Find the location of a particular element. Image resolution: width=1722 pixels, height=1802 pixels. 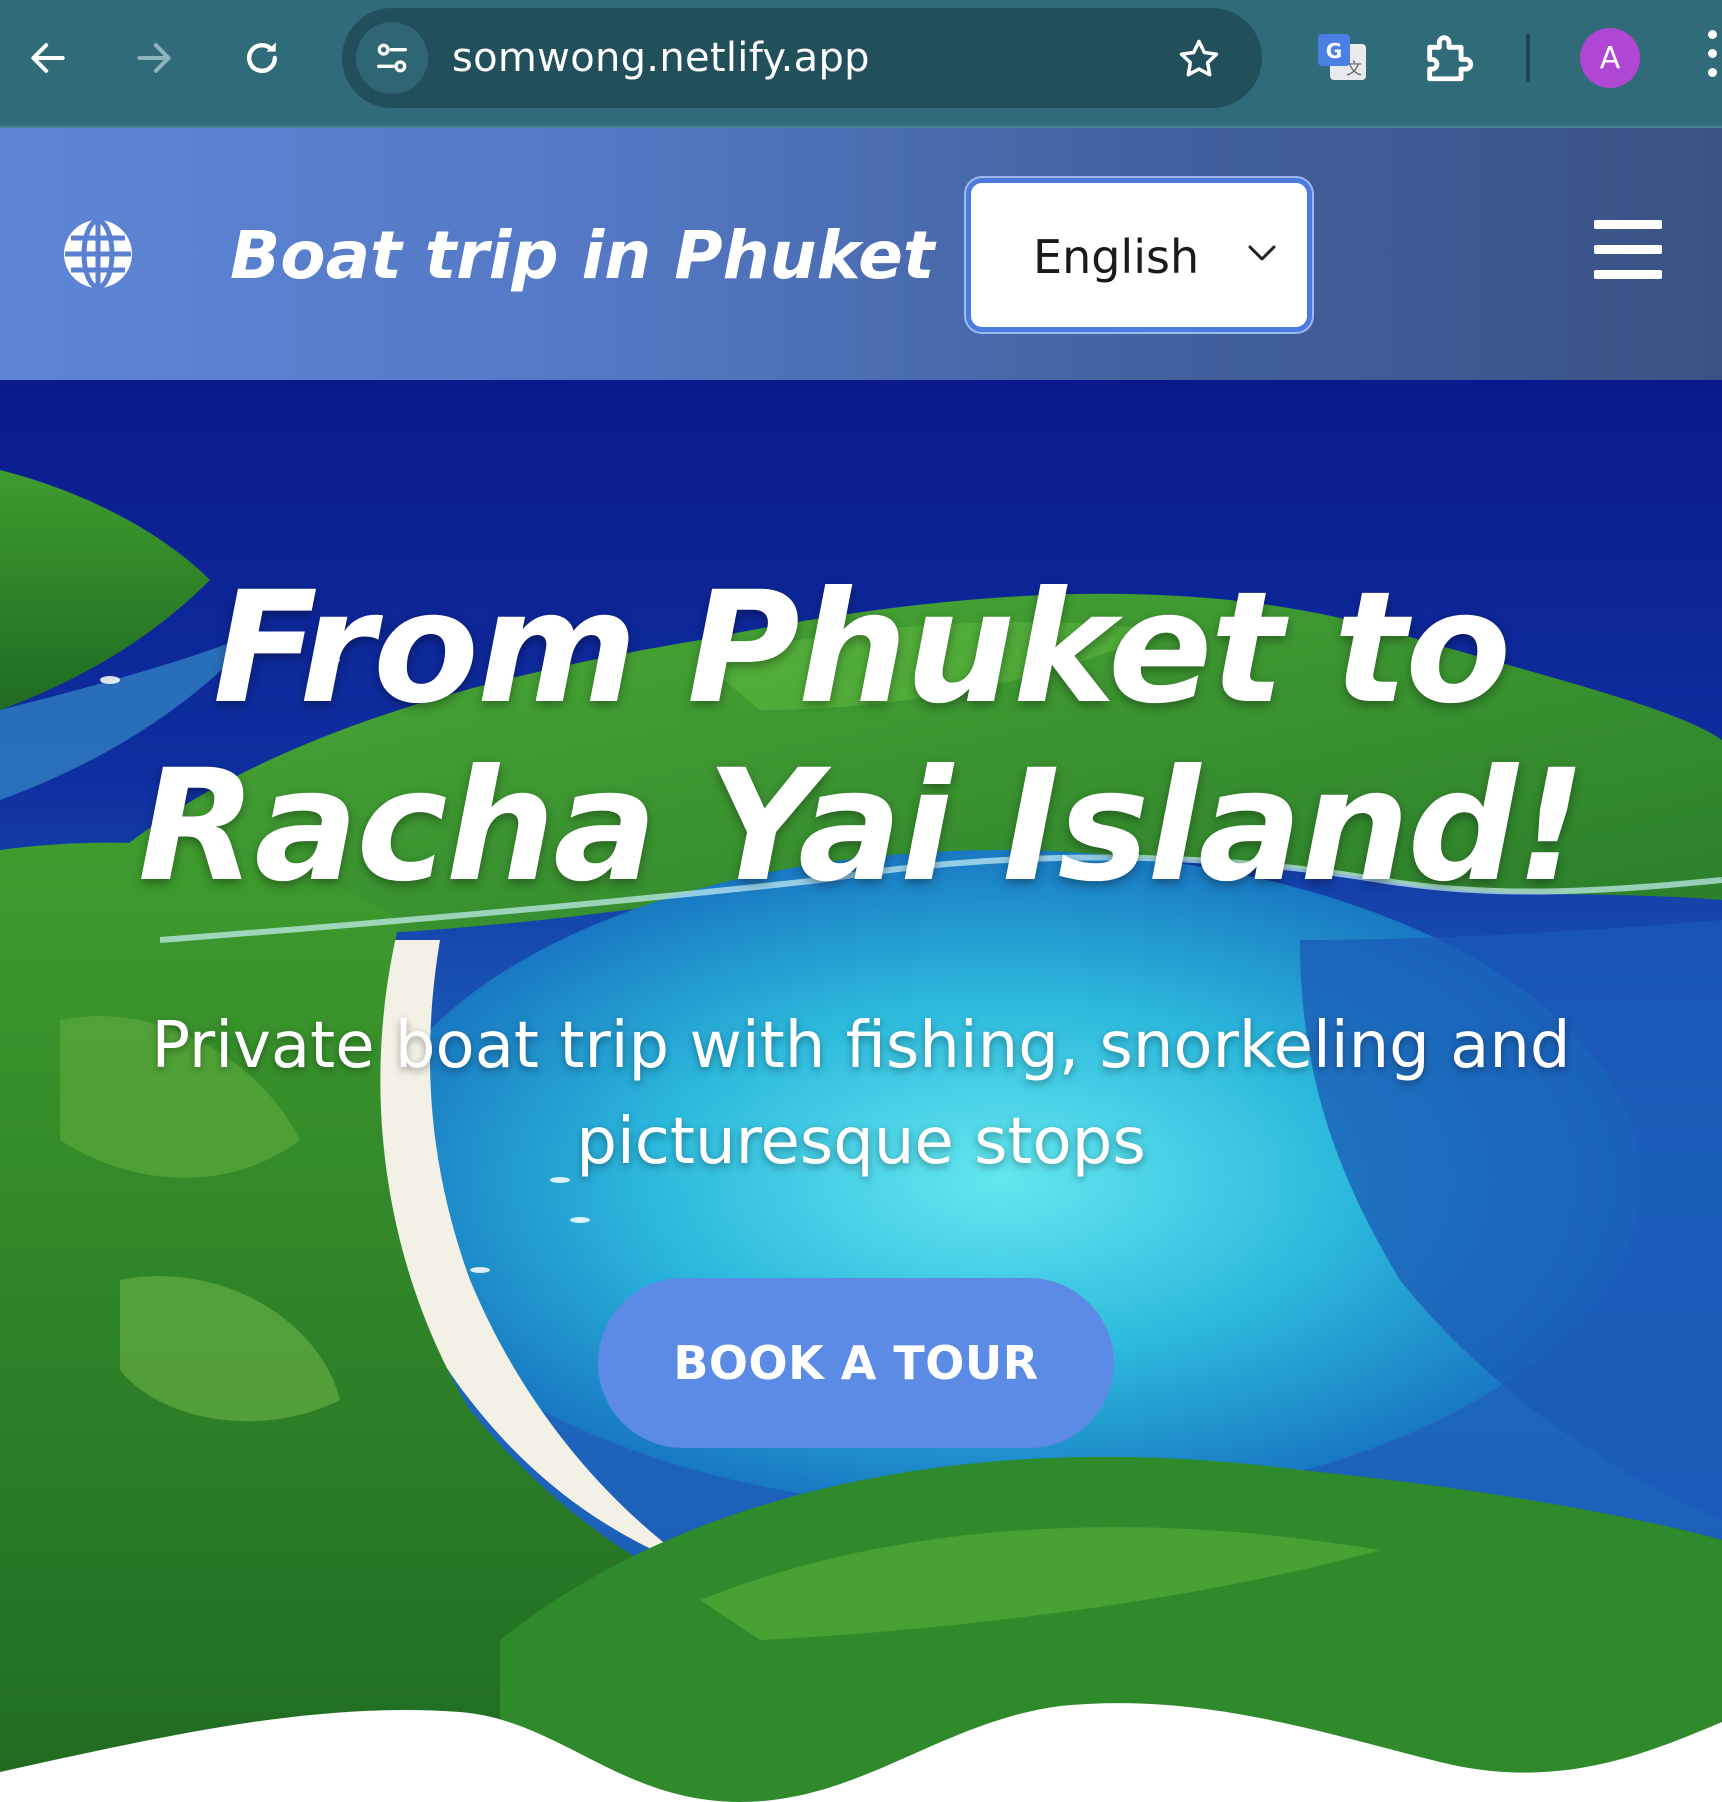

arrow-right-icon is located at coordinates (154, 58).